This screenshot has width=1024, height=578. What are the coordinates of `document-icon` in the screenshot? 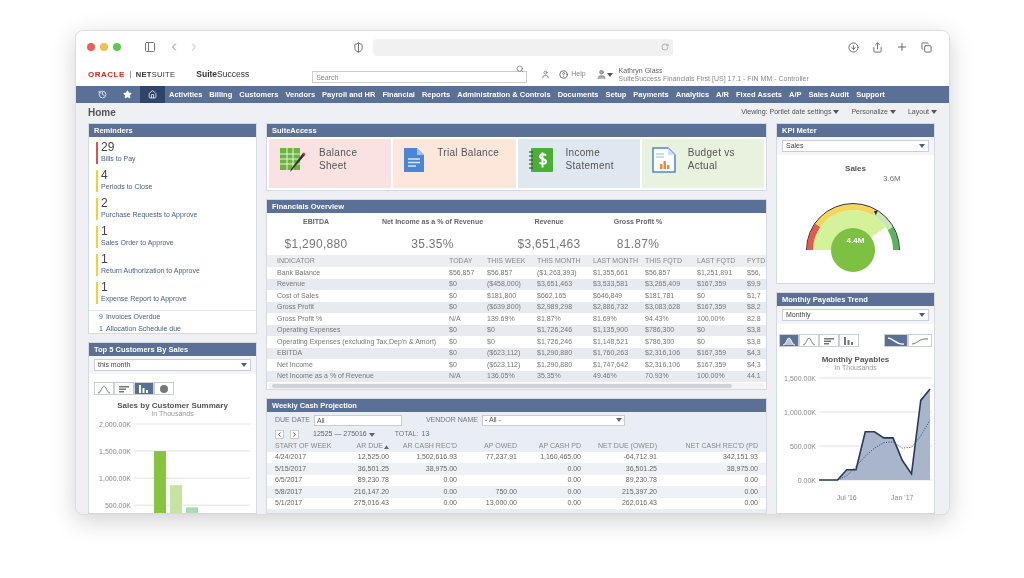 It's located at (414, 160).